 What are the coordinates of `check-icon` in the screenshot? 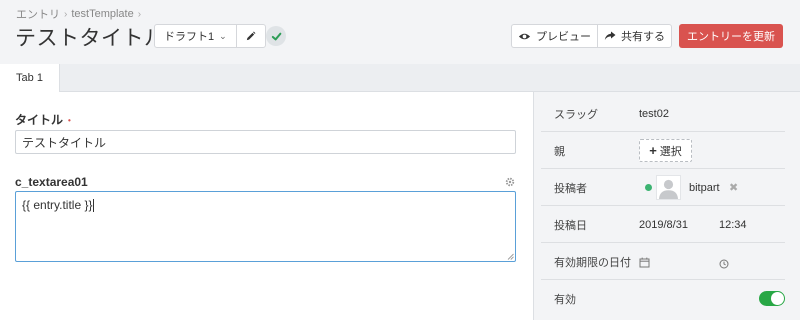 It's located at (276, 36).